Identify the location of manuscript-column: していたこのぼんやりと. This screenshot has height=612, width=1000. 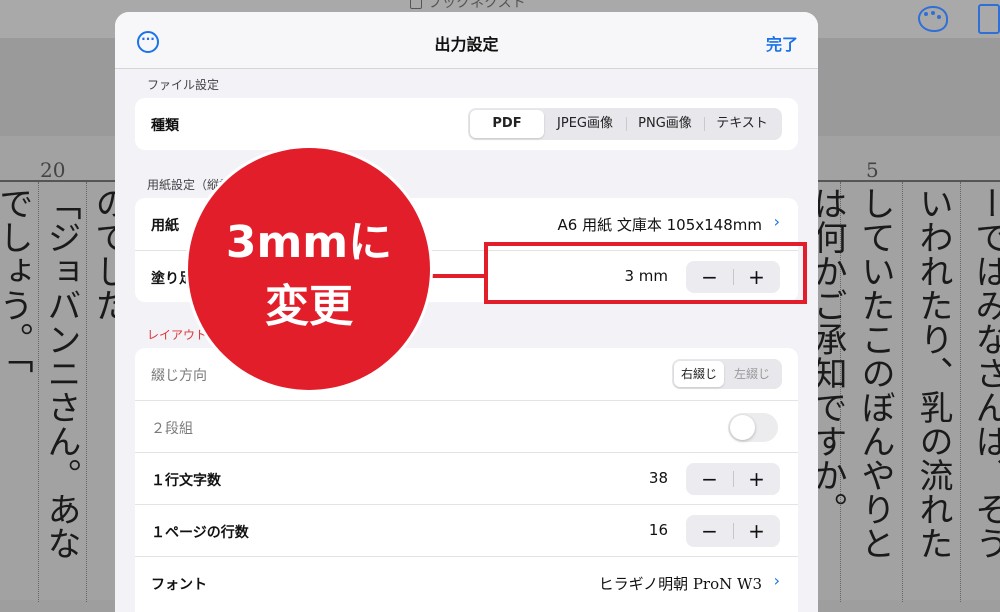
(875, 373).